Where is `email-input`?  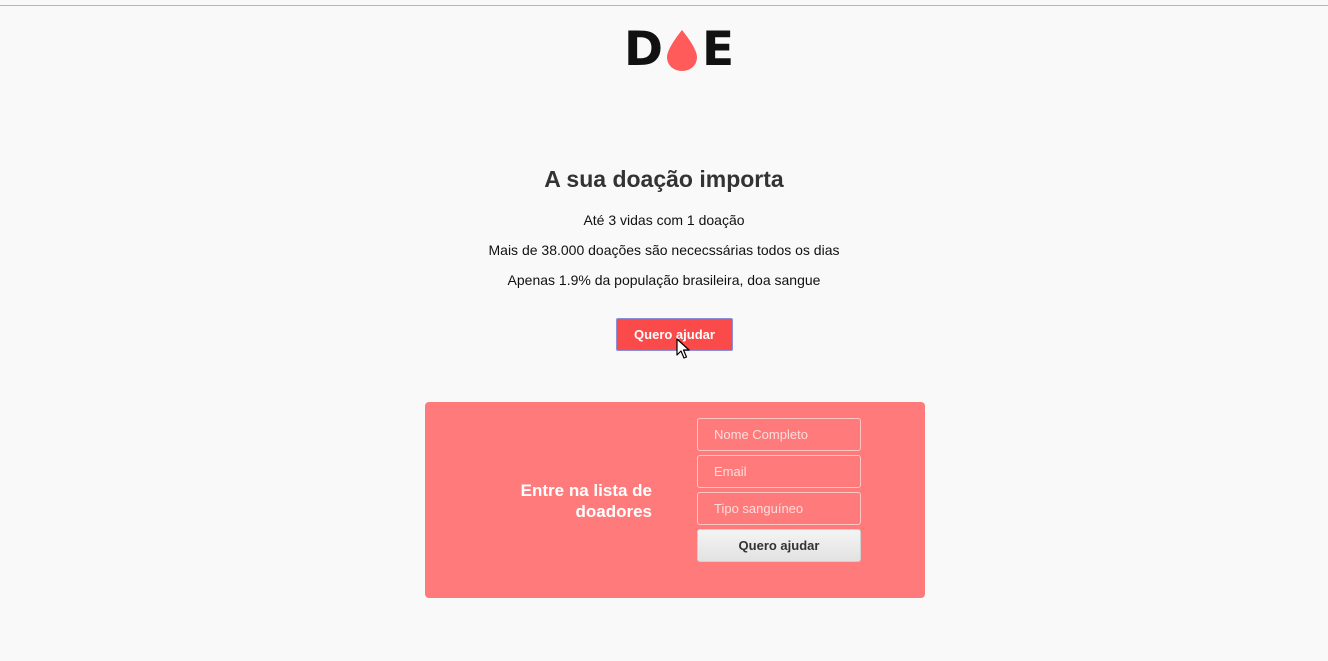
email-input is located at coordinates (779, 471).